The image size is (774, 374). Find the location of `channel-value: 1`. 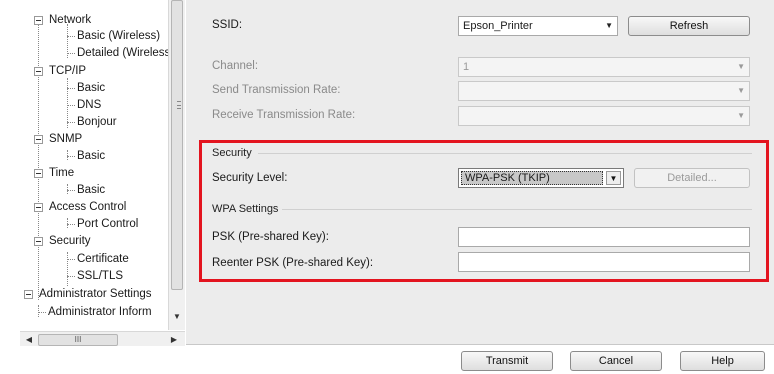

channel-value: 1 is located at coordinates (466, 67).